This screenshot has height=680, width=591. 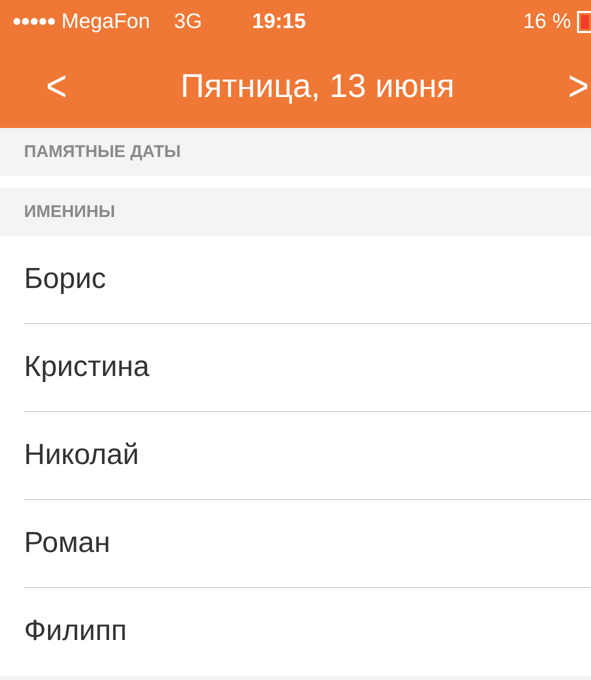 I want to click on battery-percentage: 16 %, so click(x=547, y=22).